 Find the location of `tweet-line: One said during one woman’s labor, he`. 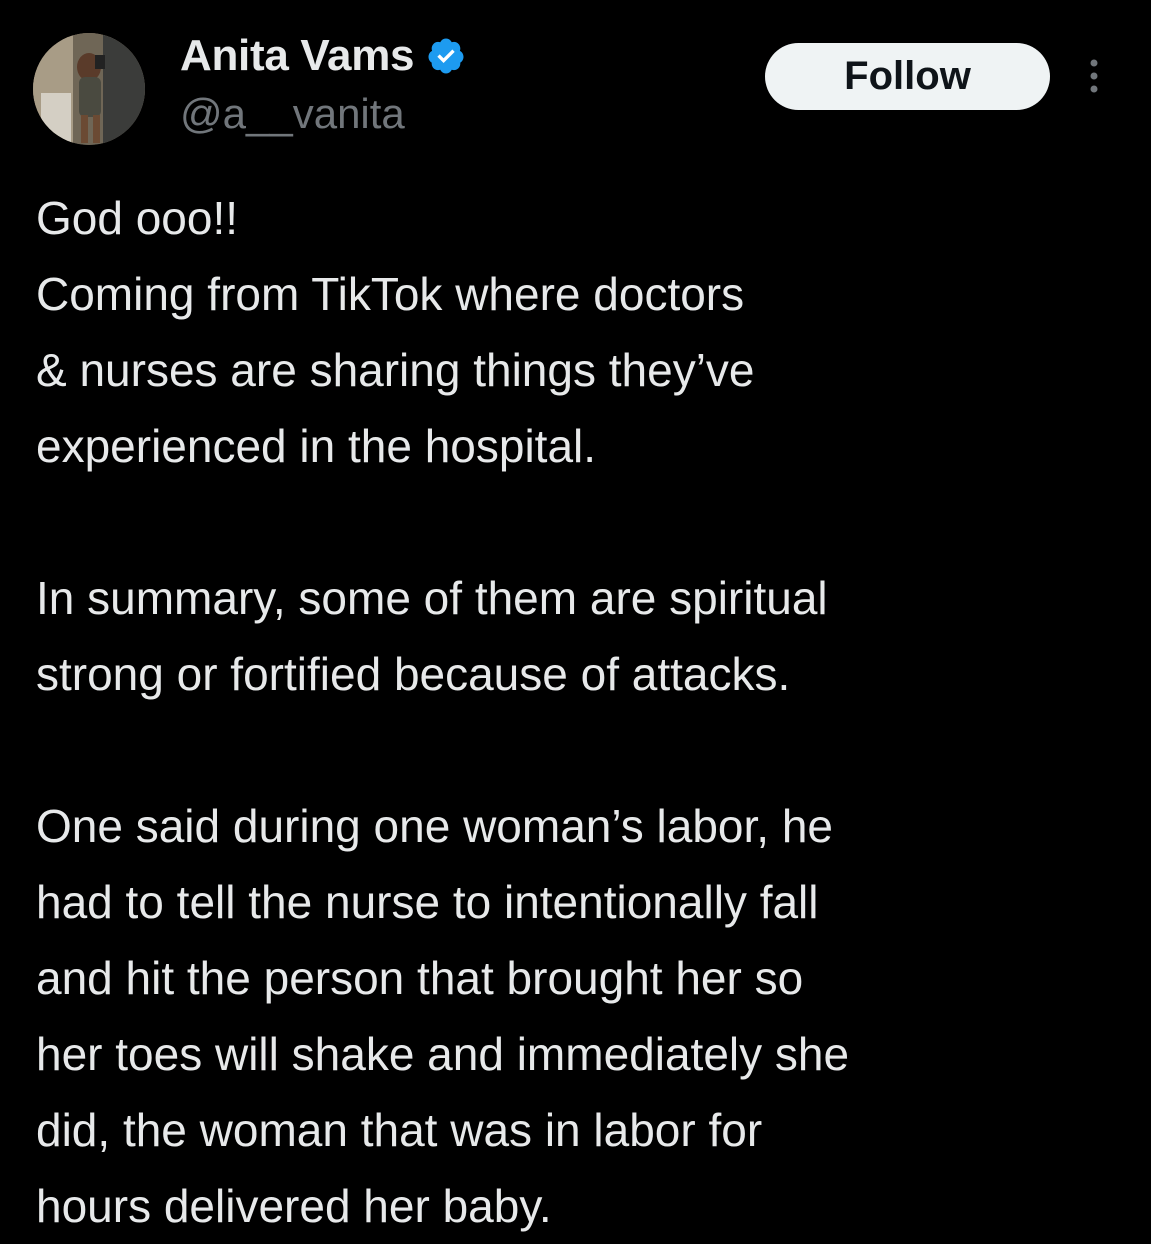

tweet-line: One said during one woman’s labor, he is located at coordinates (435, 826).